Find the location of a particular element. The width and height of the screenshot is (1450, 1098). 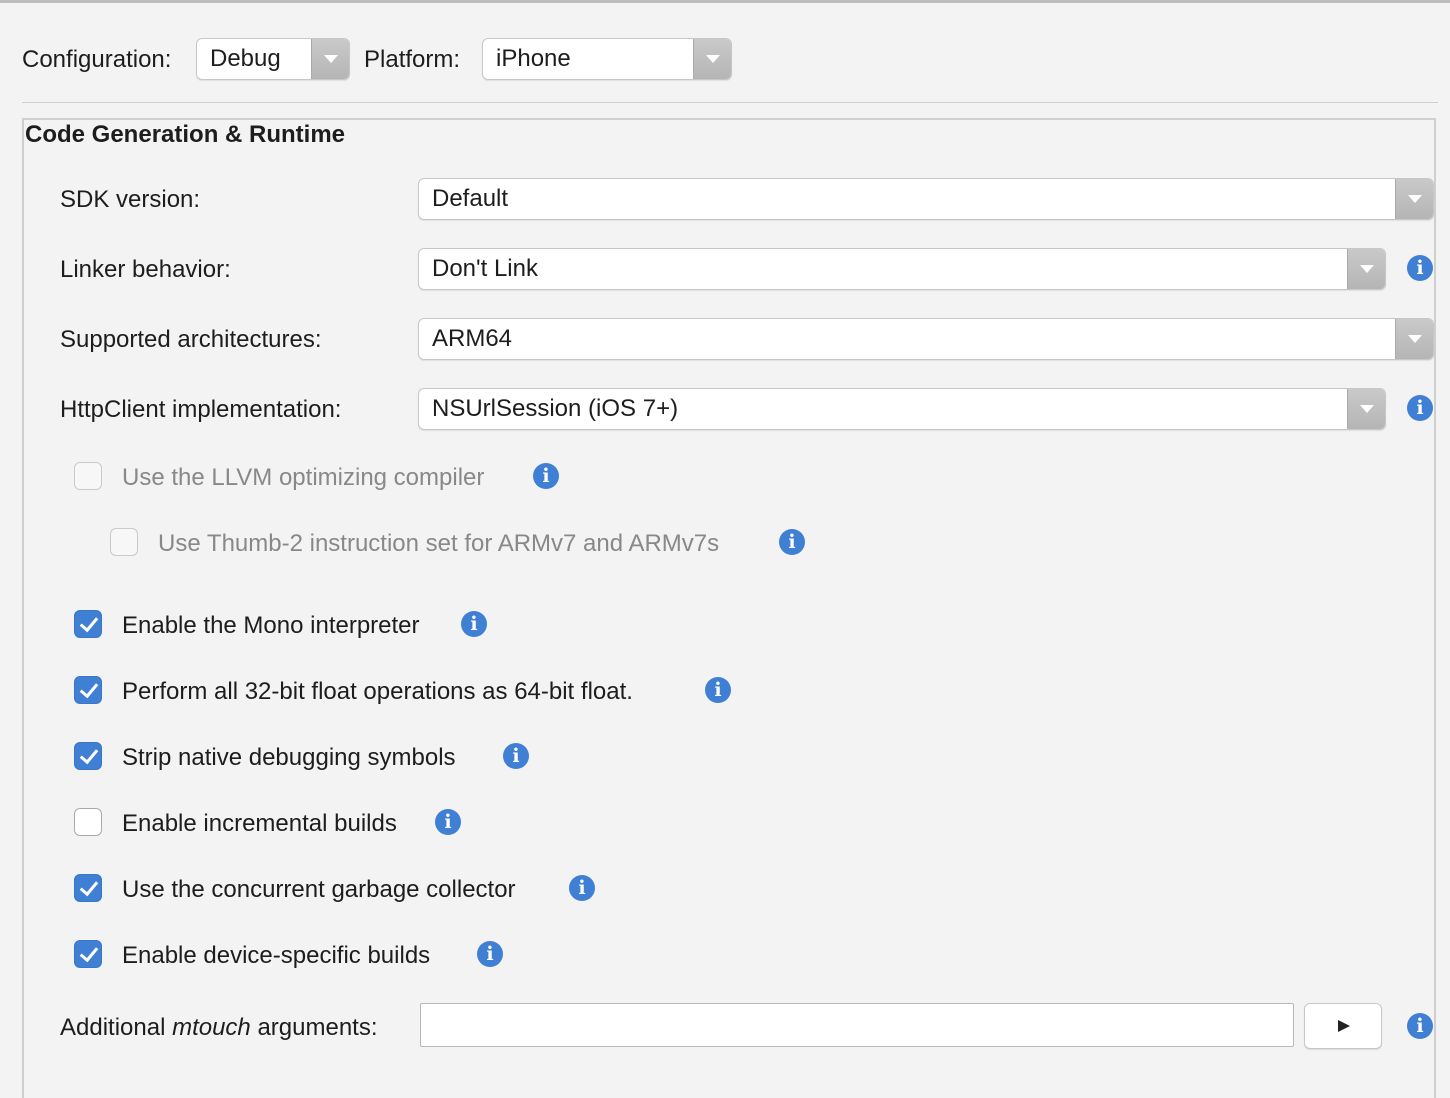

supported-architectures-dropdown: ARM64 is located at coordinates (926, 339).